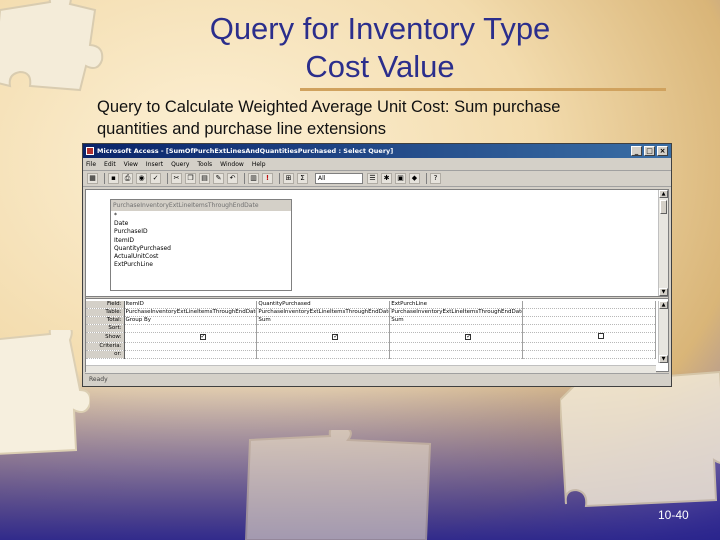 The image size is (720, 540). Describe the element at coordinates (201, 216) in the screenshot. I see `field-list-item: *` at that location.